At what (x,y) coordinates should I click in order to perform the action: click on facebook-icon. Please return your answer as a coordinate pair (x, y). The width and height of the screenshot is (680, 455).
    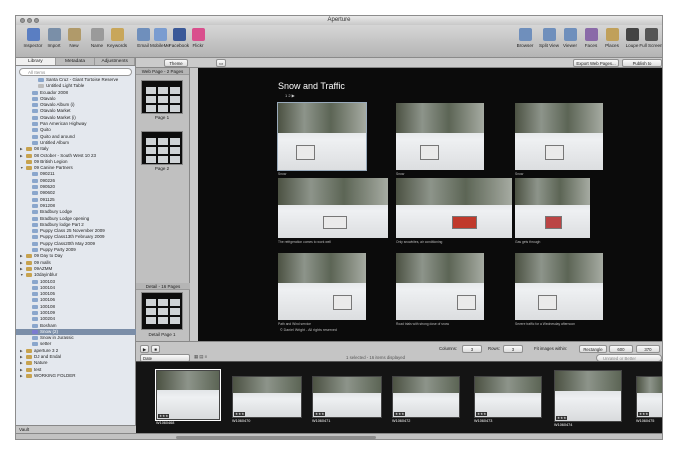
    Looking at the image, I should click on (179, 34).